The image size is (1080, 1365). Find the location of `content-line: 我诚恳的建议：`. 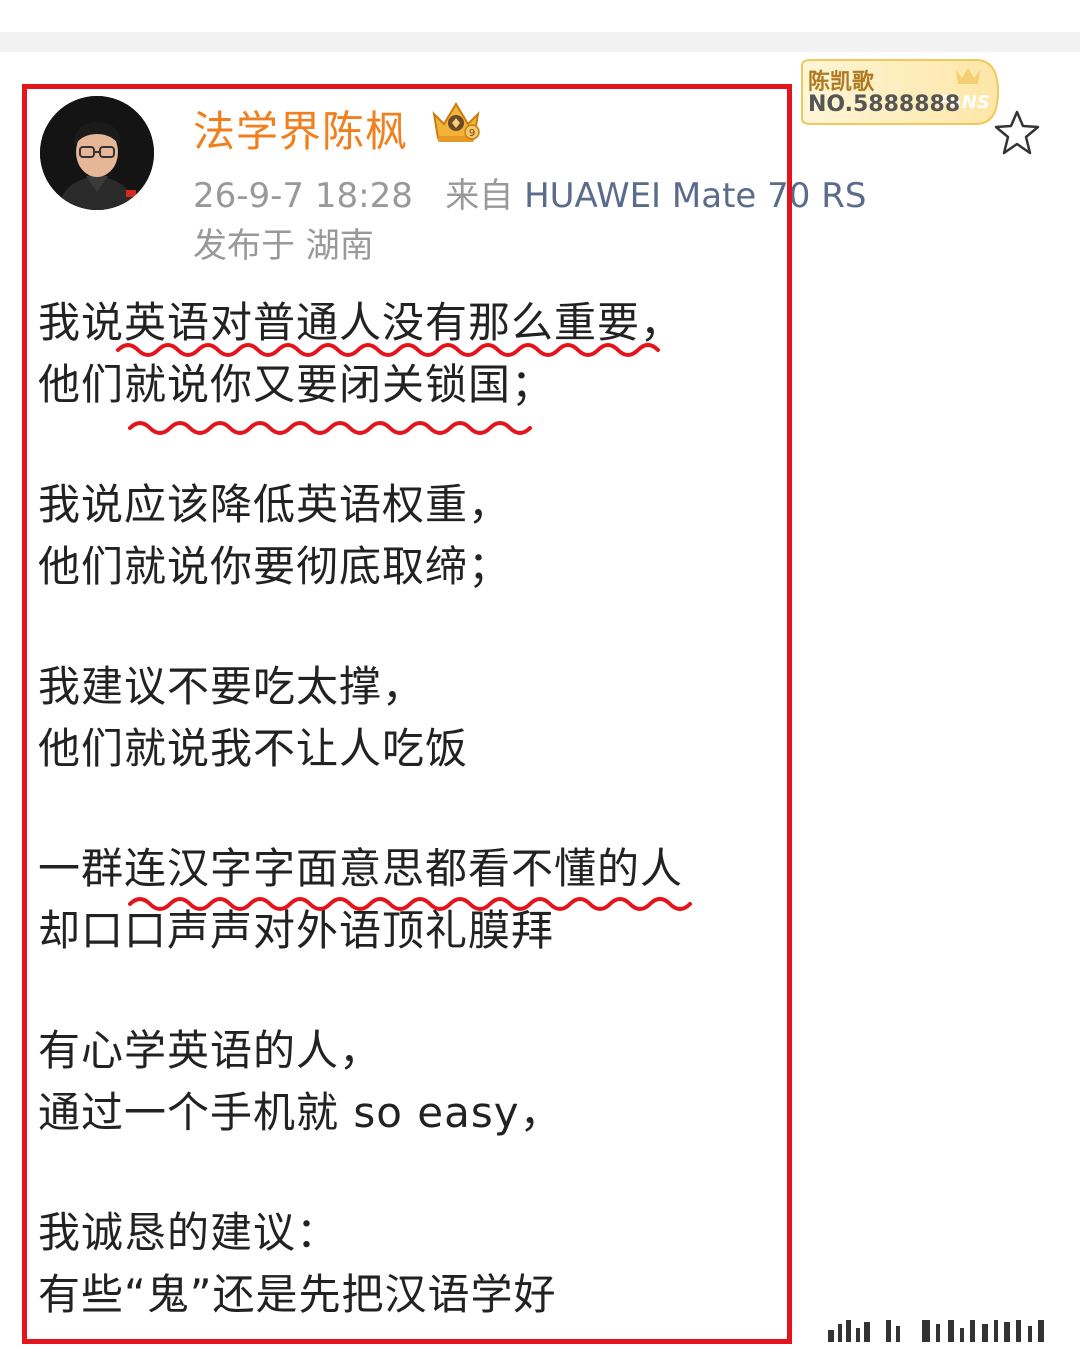

content-line: 我诚恳的建议： is located at coordinates (189, 1232).